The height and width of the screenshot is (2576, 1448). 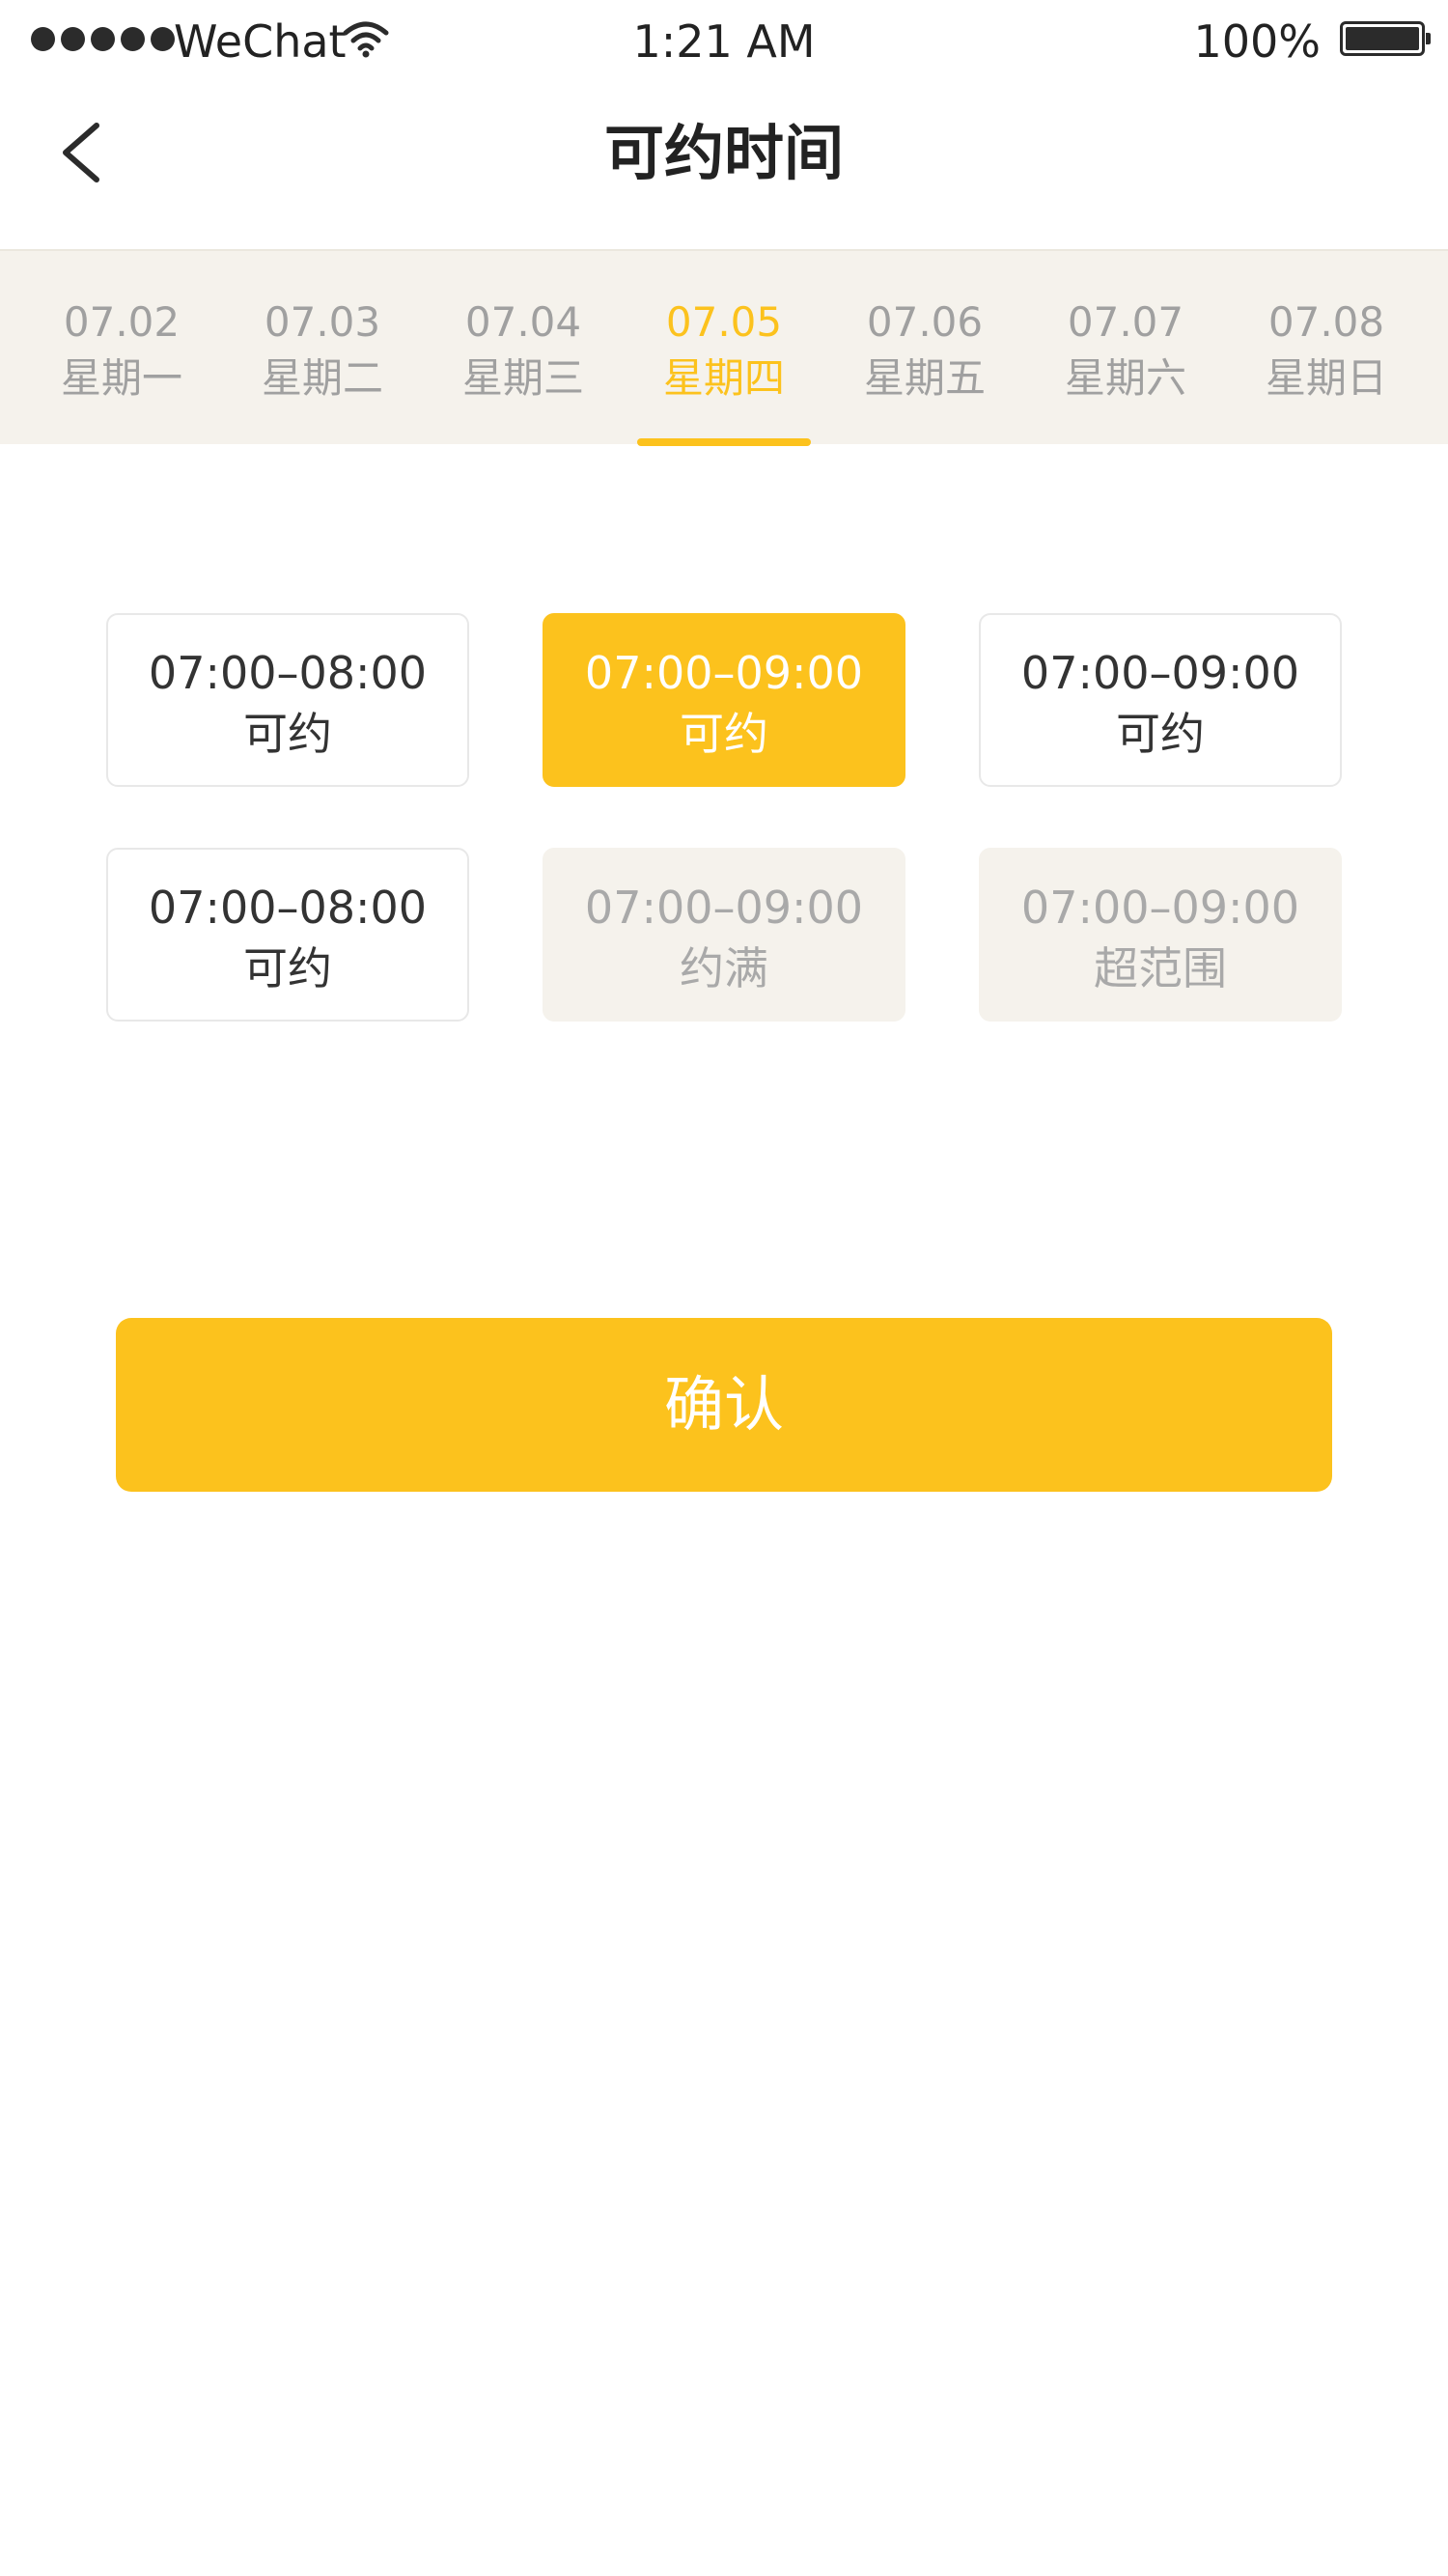 I want to click on tab-weekday: 星期六, so click(x=1125, y=378).